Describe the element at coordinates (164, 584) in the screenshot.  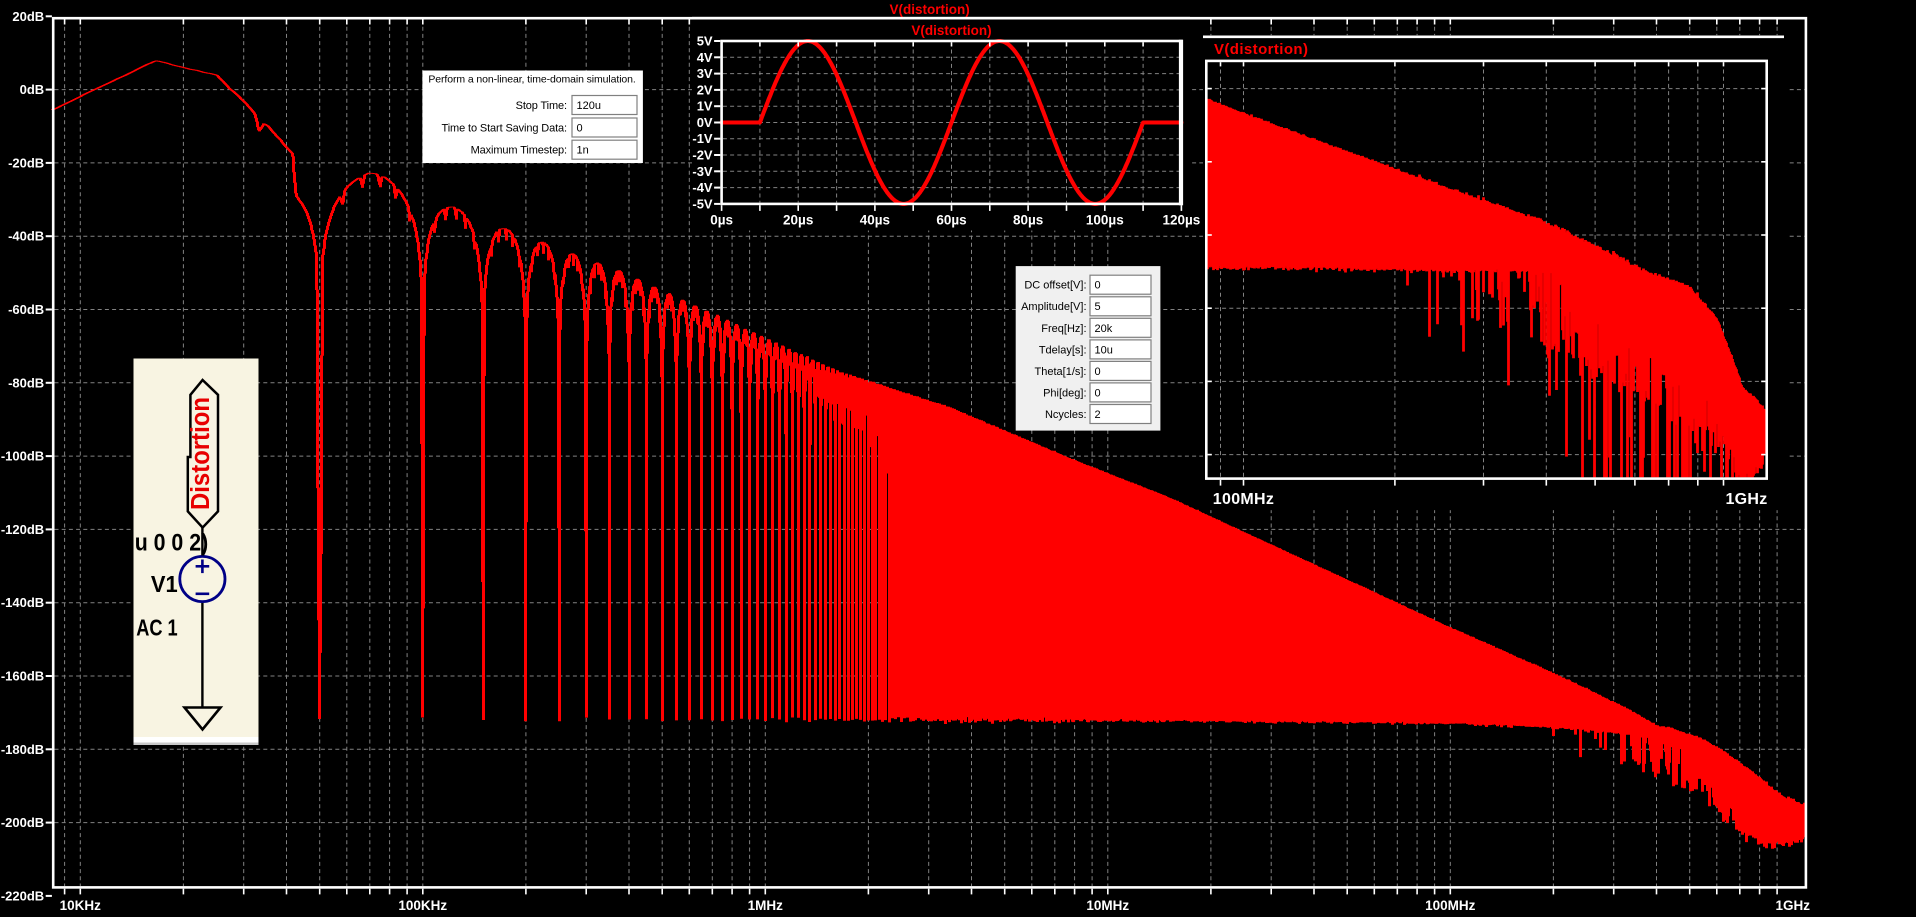
I see `svg-text: V1` at that location.